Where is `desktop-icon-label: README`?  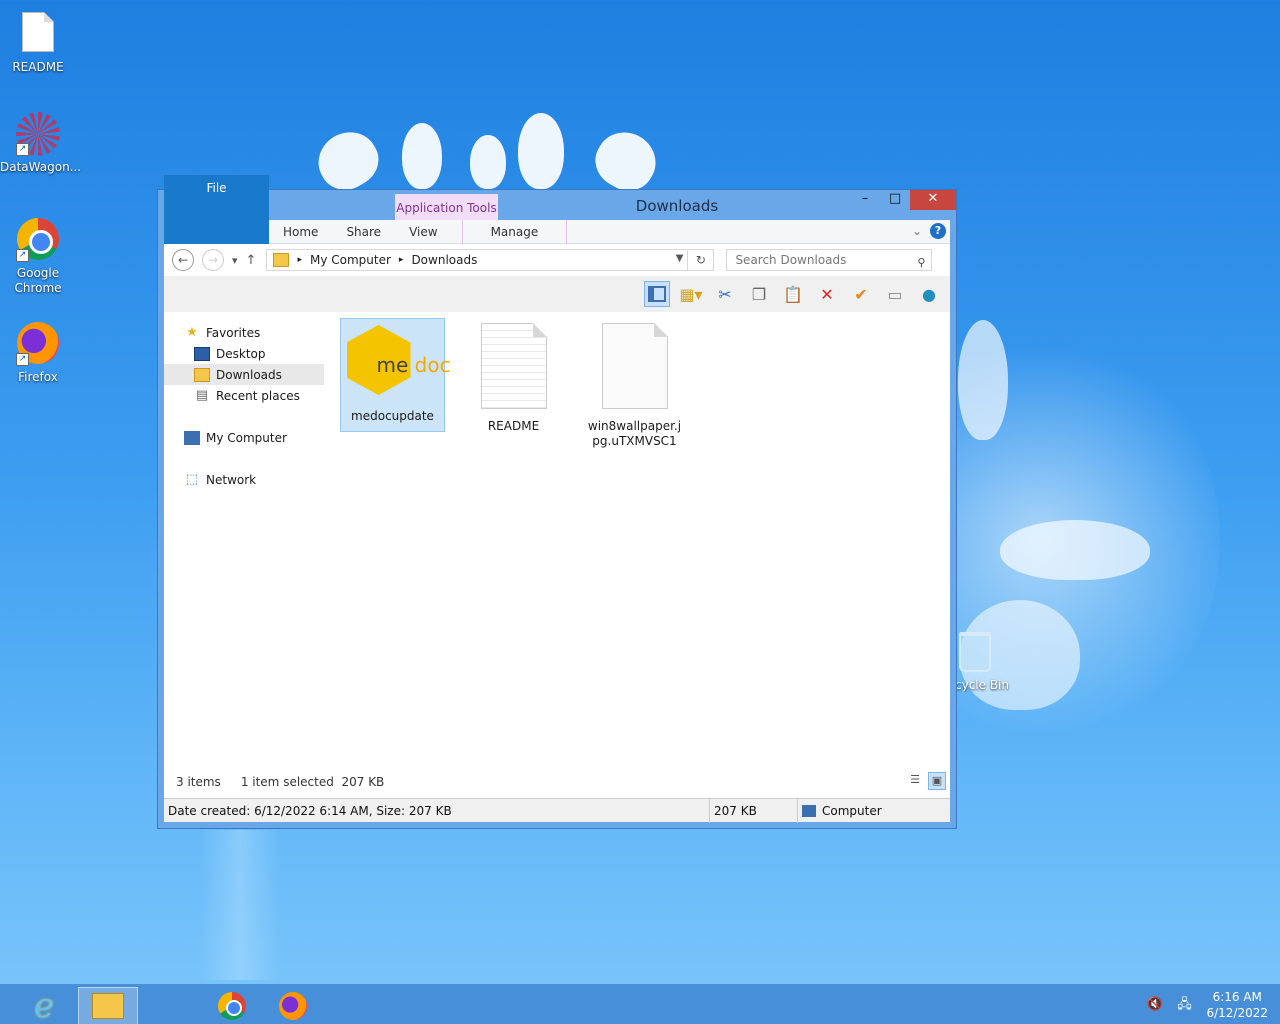 desktop-icon-label: README is located at coordinates (38, 67).